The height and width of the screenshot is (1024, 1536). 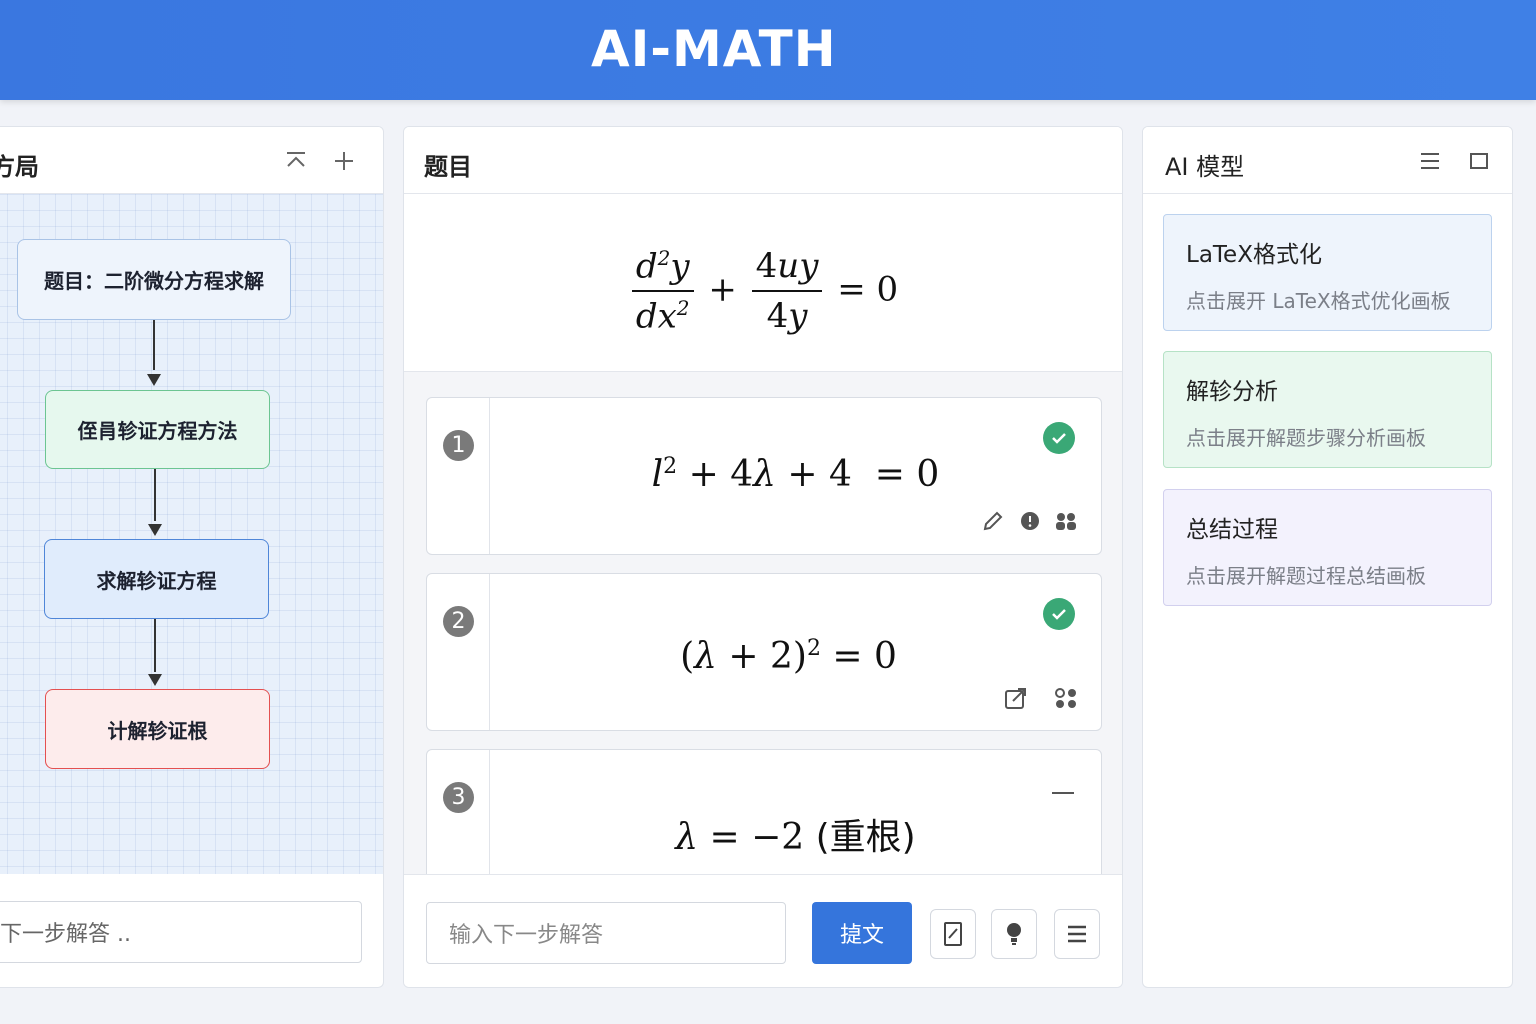 What do you see at coordinates (1066, 698) in the screenshot?
I see `group-icon` at bounding box center [1066, 698].